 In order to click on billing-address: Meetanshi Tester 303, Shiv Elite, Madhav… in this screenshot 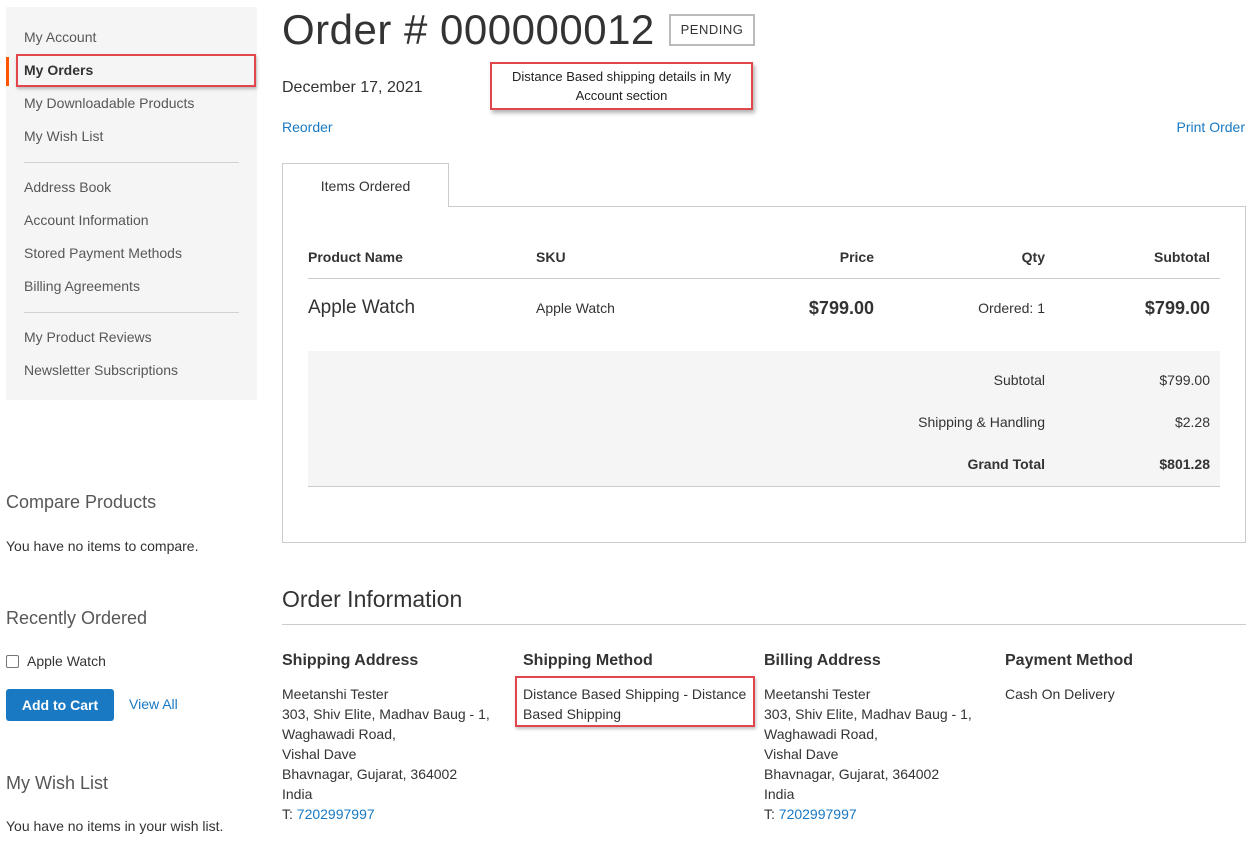, I will do `click(868, 754)`.